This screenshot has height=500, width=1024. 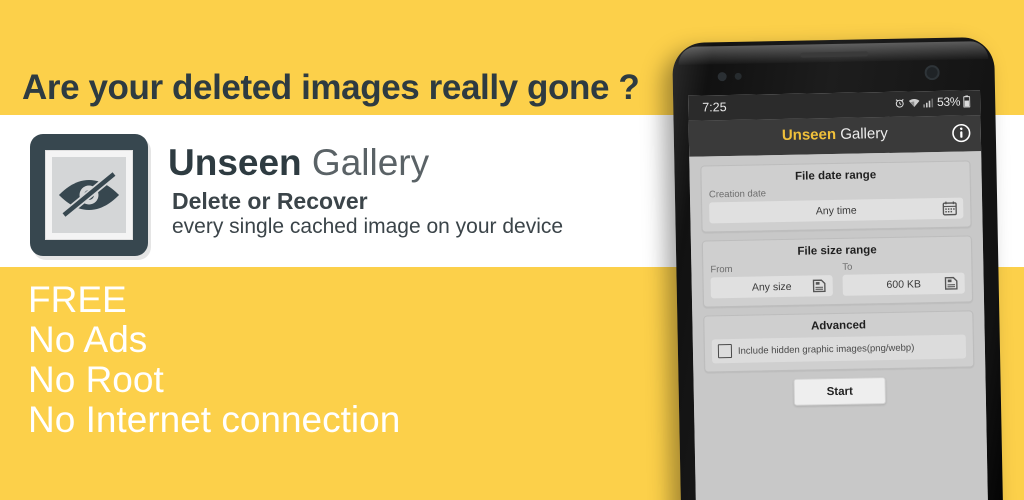 I want to click on wifi-icon, so click(x=914, y=102).